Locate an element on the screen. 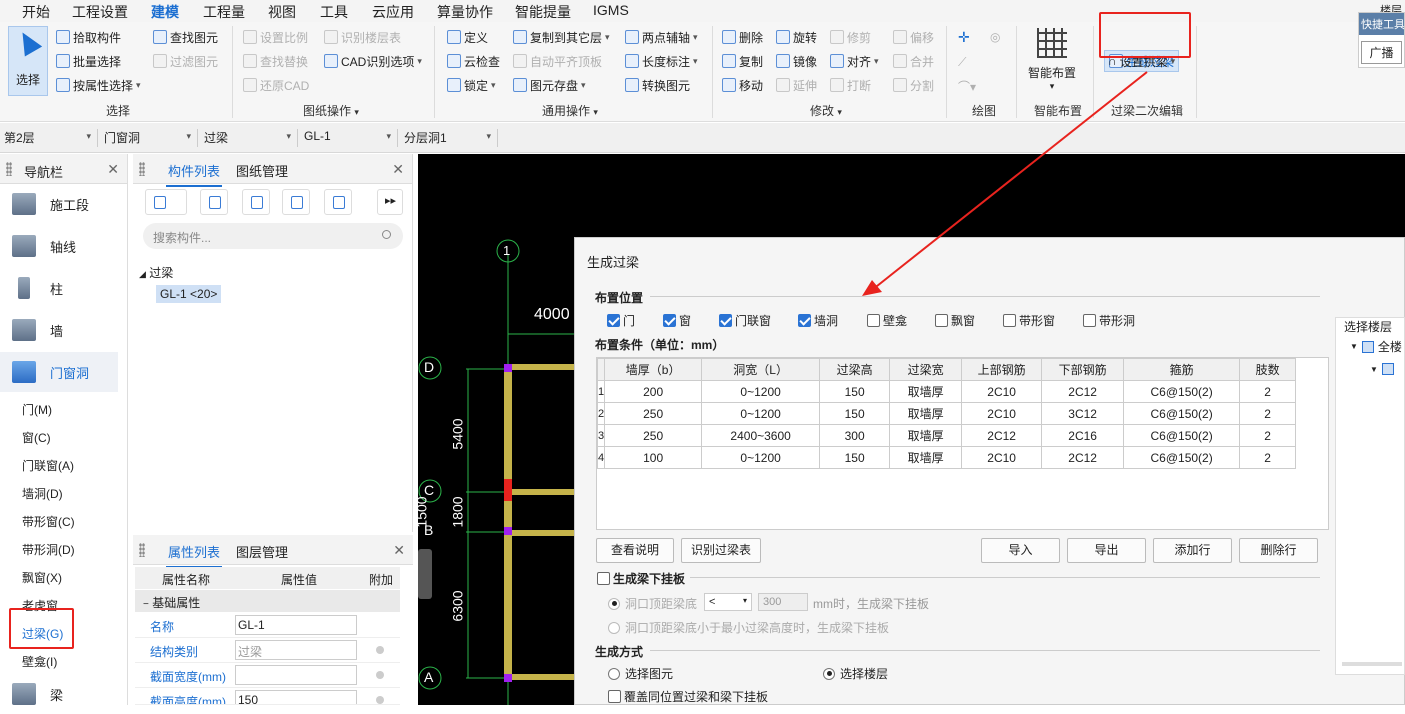 This screenshot has width=1405, height=714. smart-layout-button: 智能布置 ▾ is located at coordinates (1052, 60).